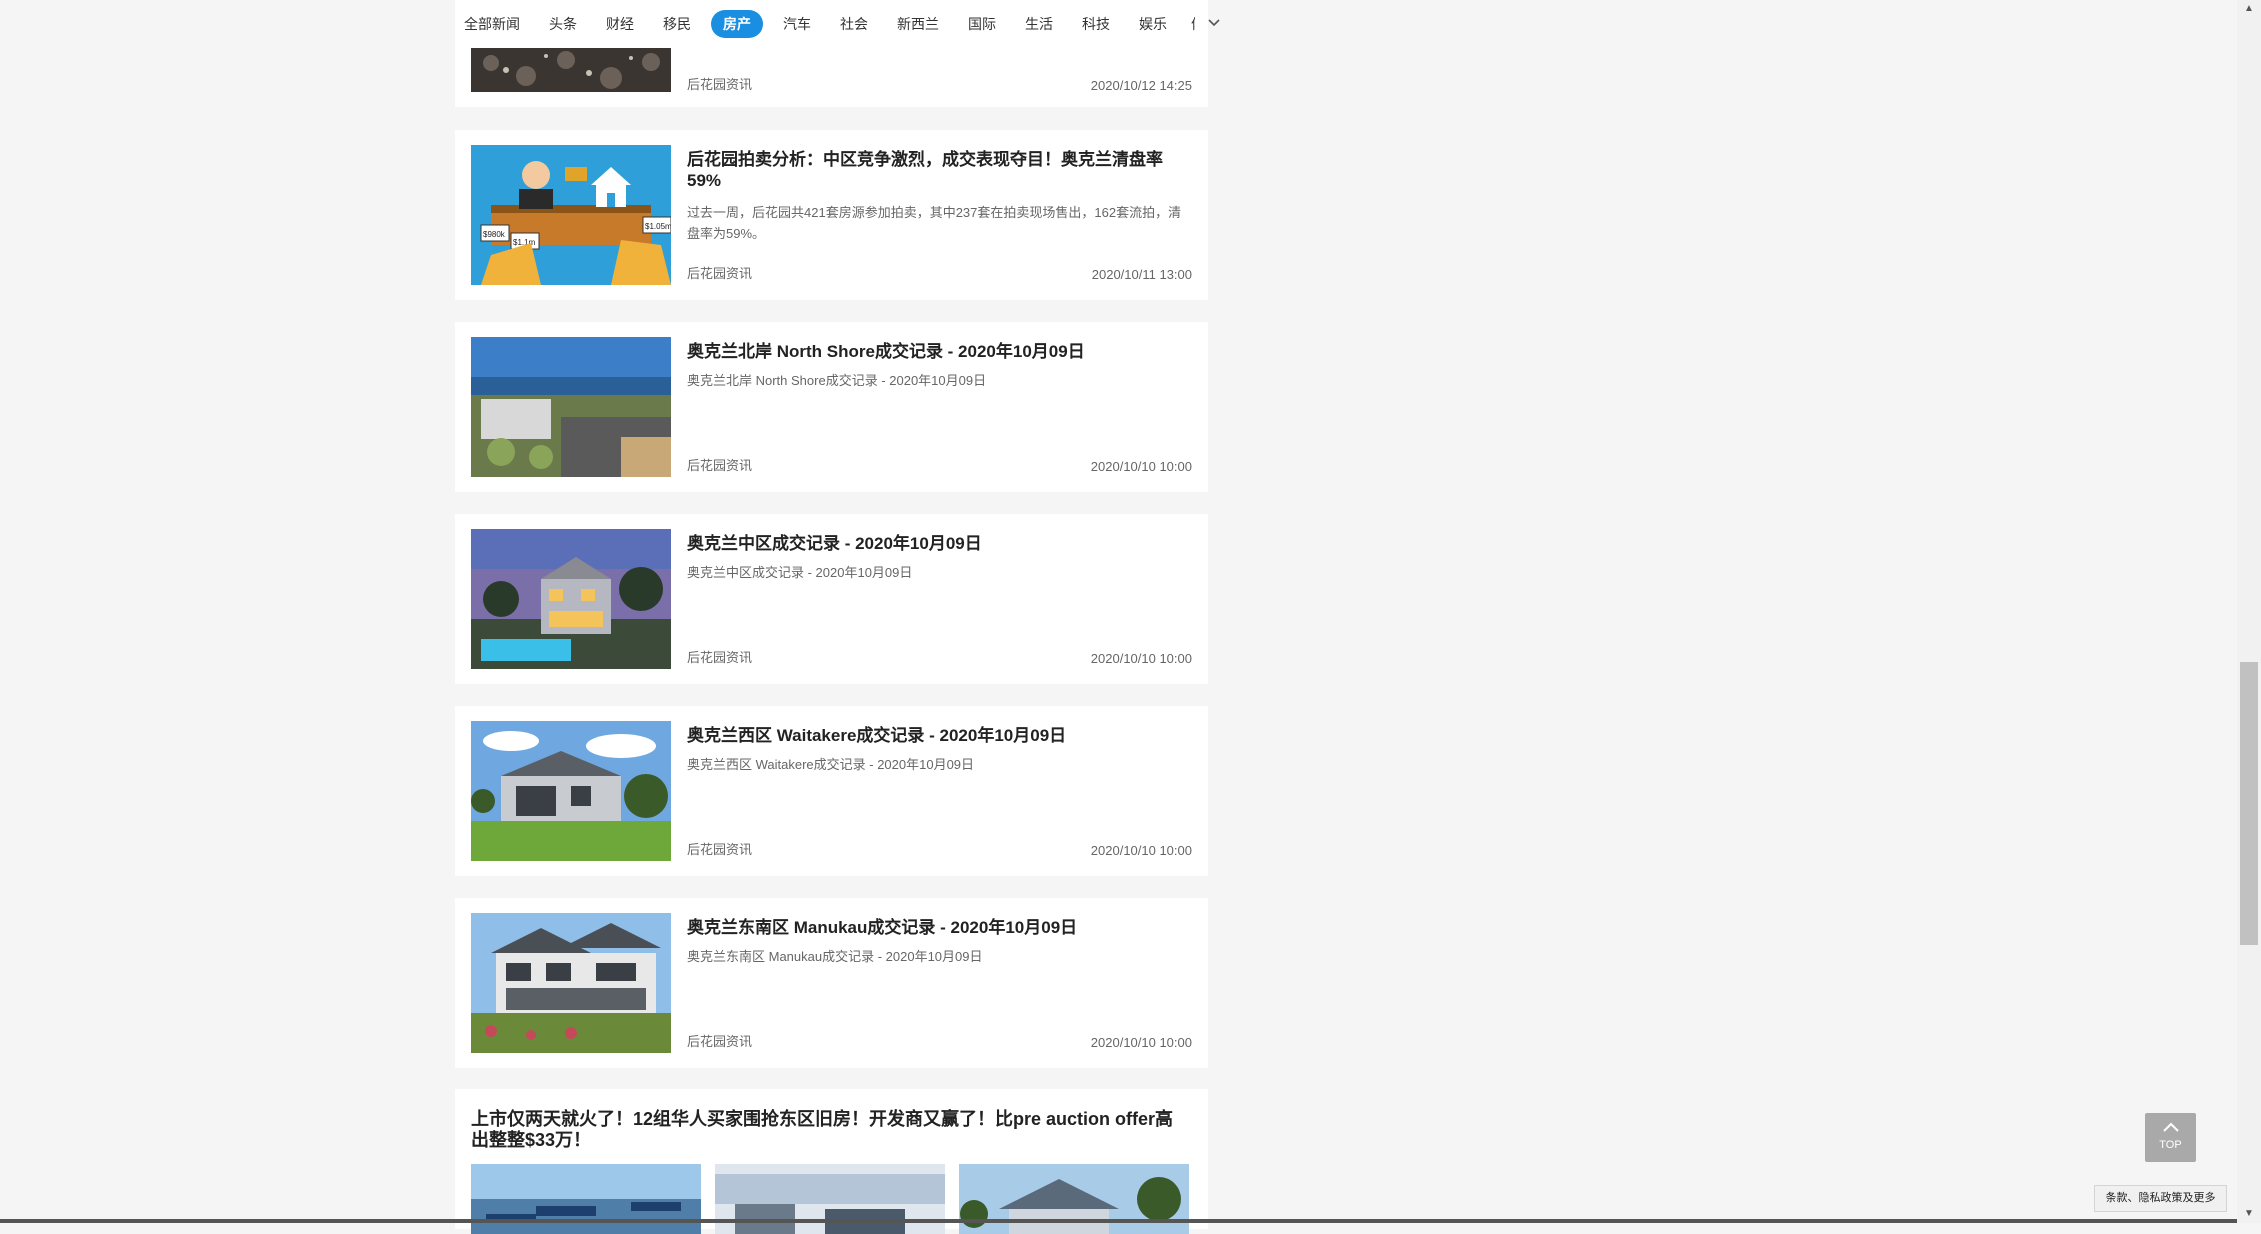 The width and height of the screenshot is (2261, 1234). What do you see at coordinates (563, 24) in the screenshot?
I see `tab-headlines: 头条` at bounding box center [563, 24].